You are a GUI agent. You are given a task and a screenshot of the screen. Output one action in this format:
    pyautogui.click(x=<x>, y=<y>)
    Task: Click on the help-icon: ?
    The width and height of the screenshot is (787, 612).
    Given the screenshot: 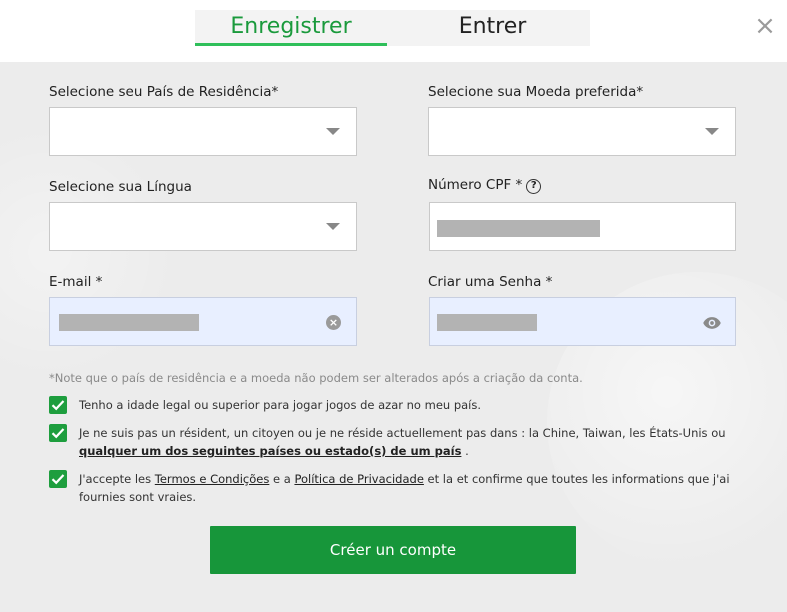 What is the action you would take?
    pyautogui.click(x=534, y=186)
    